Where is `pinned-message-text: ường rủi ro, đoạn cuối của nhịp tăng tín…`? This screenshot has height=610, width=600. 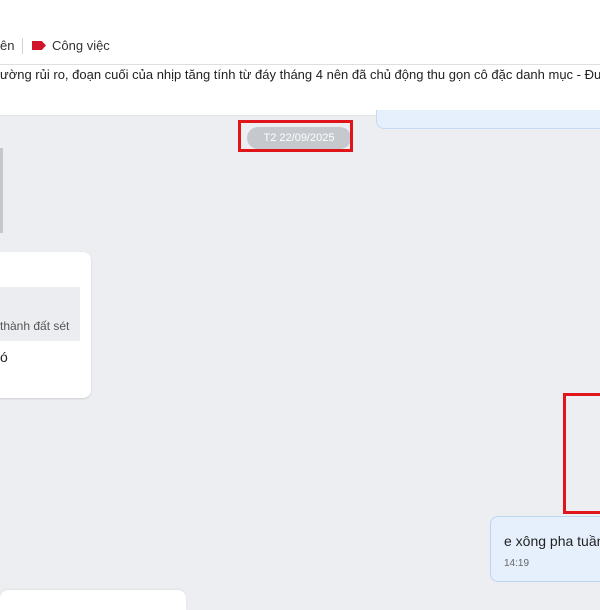
pinned-message-text: ường rủi ro, đoạn cuối của nhịp tăng tín… is located at coordinates (300, 74).